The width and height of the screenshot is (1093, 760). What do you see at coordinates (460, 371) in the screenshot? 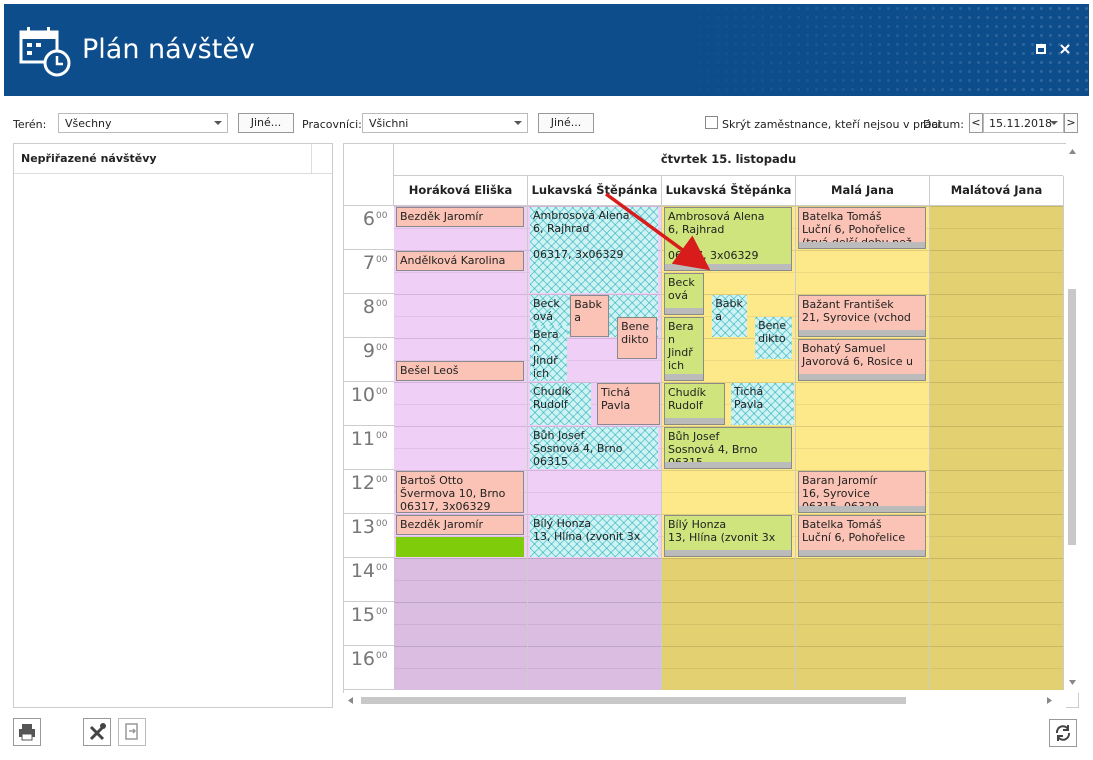
I see `visit-event: Bešel Leoš` at bounding box center [460, 371].